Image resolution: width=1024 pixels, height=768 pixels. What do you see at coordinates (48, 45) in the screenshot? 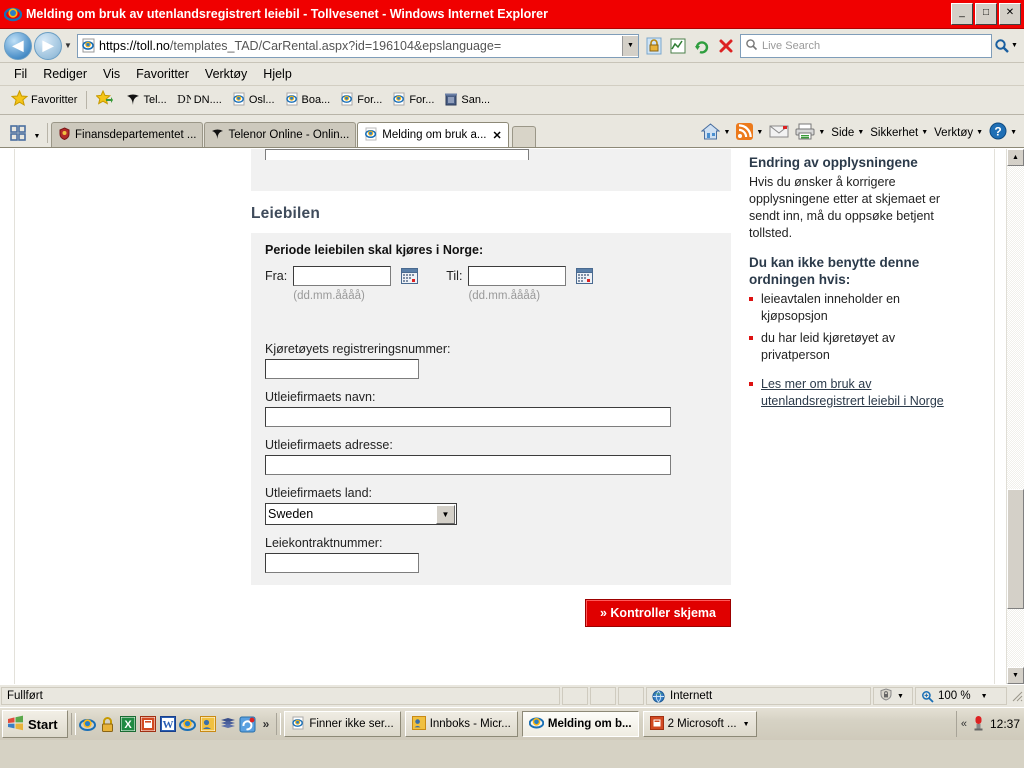
I see `forward-button: ▶` at bounding box center [48, 45].